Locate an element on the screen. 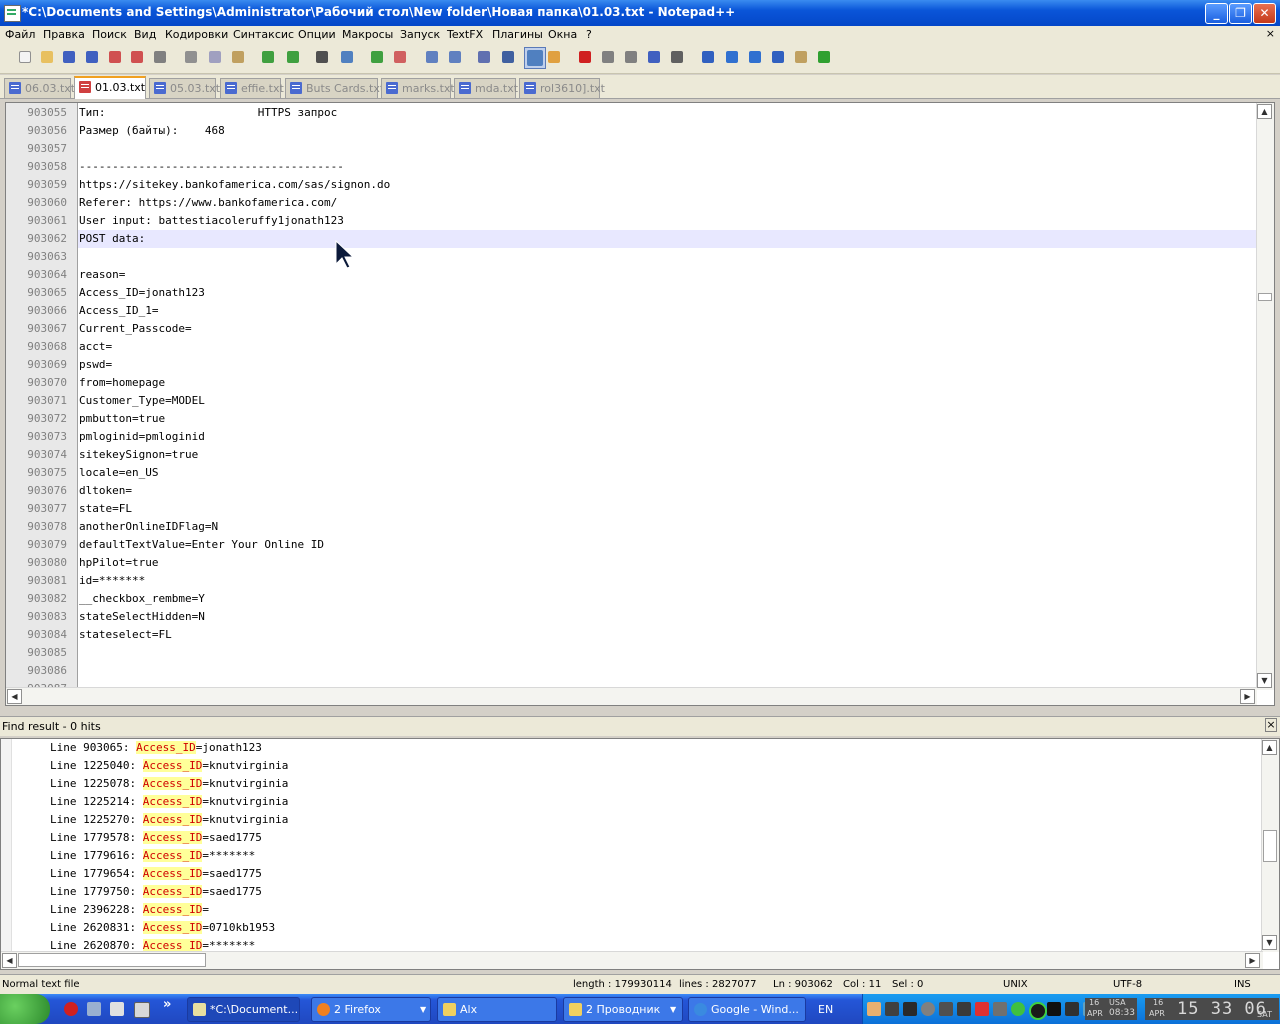  menu-window: Окна is located at coordinates (562, 34).